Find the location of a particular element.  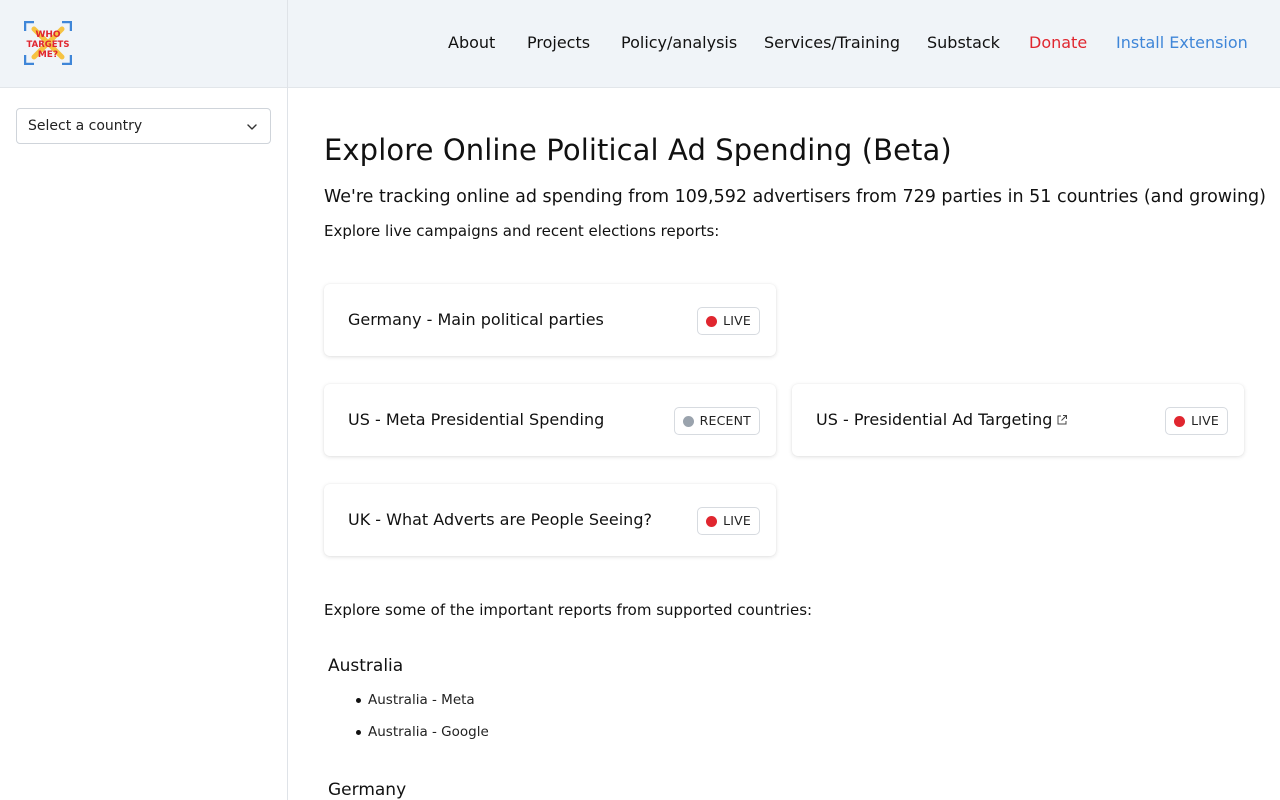

country-heading-australia: Australia is located at coordinates (366, 666).